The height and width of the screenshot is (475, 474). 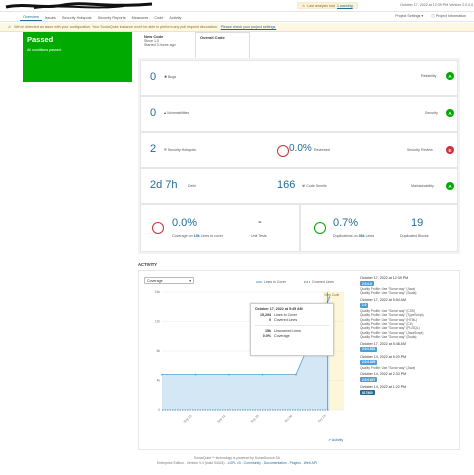 What do you see at coordinates (234, 463) in the screenshot?
I see `footer-license-link: LGPL v3` at bounding box center [234, 463].